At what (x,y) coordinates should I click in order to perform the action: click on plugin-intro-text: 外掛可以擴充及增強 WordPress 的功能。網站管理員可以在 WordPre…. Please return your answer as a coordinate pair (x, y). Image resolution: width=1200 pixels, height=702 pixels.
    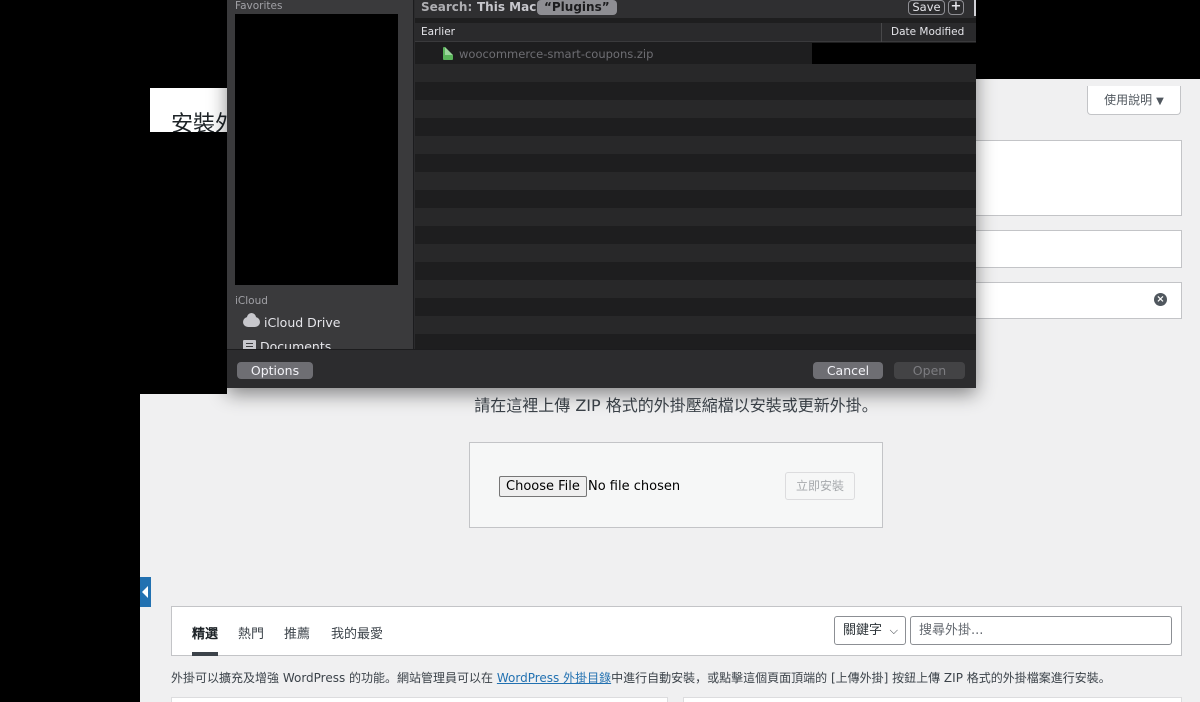
    Looking at the image, I should click on (641, 677).